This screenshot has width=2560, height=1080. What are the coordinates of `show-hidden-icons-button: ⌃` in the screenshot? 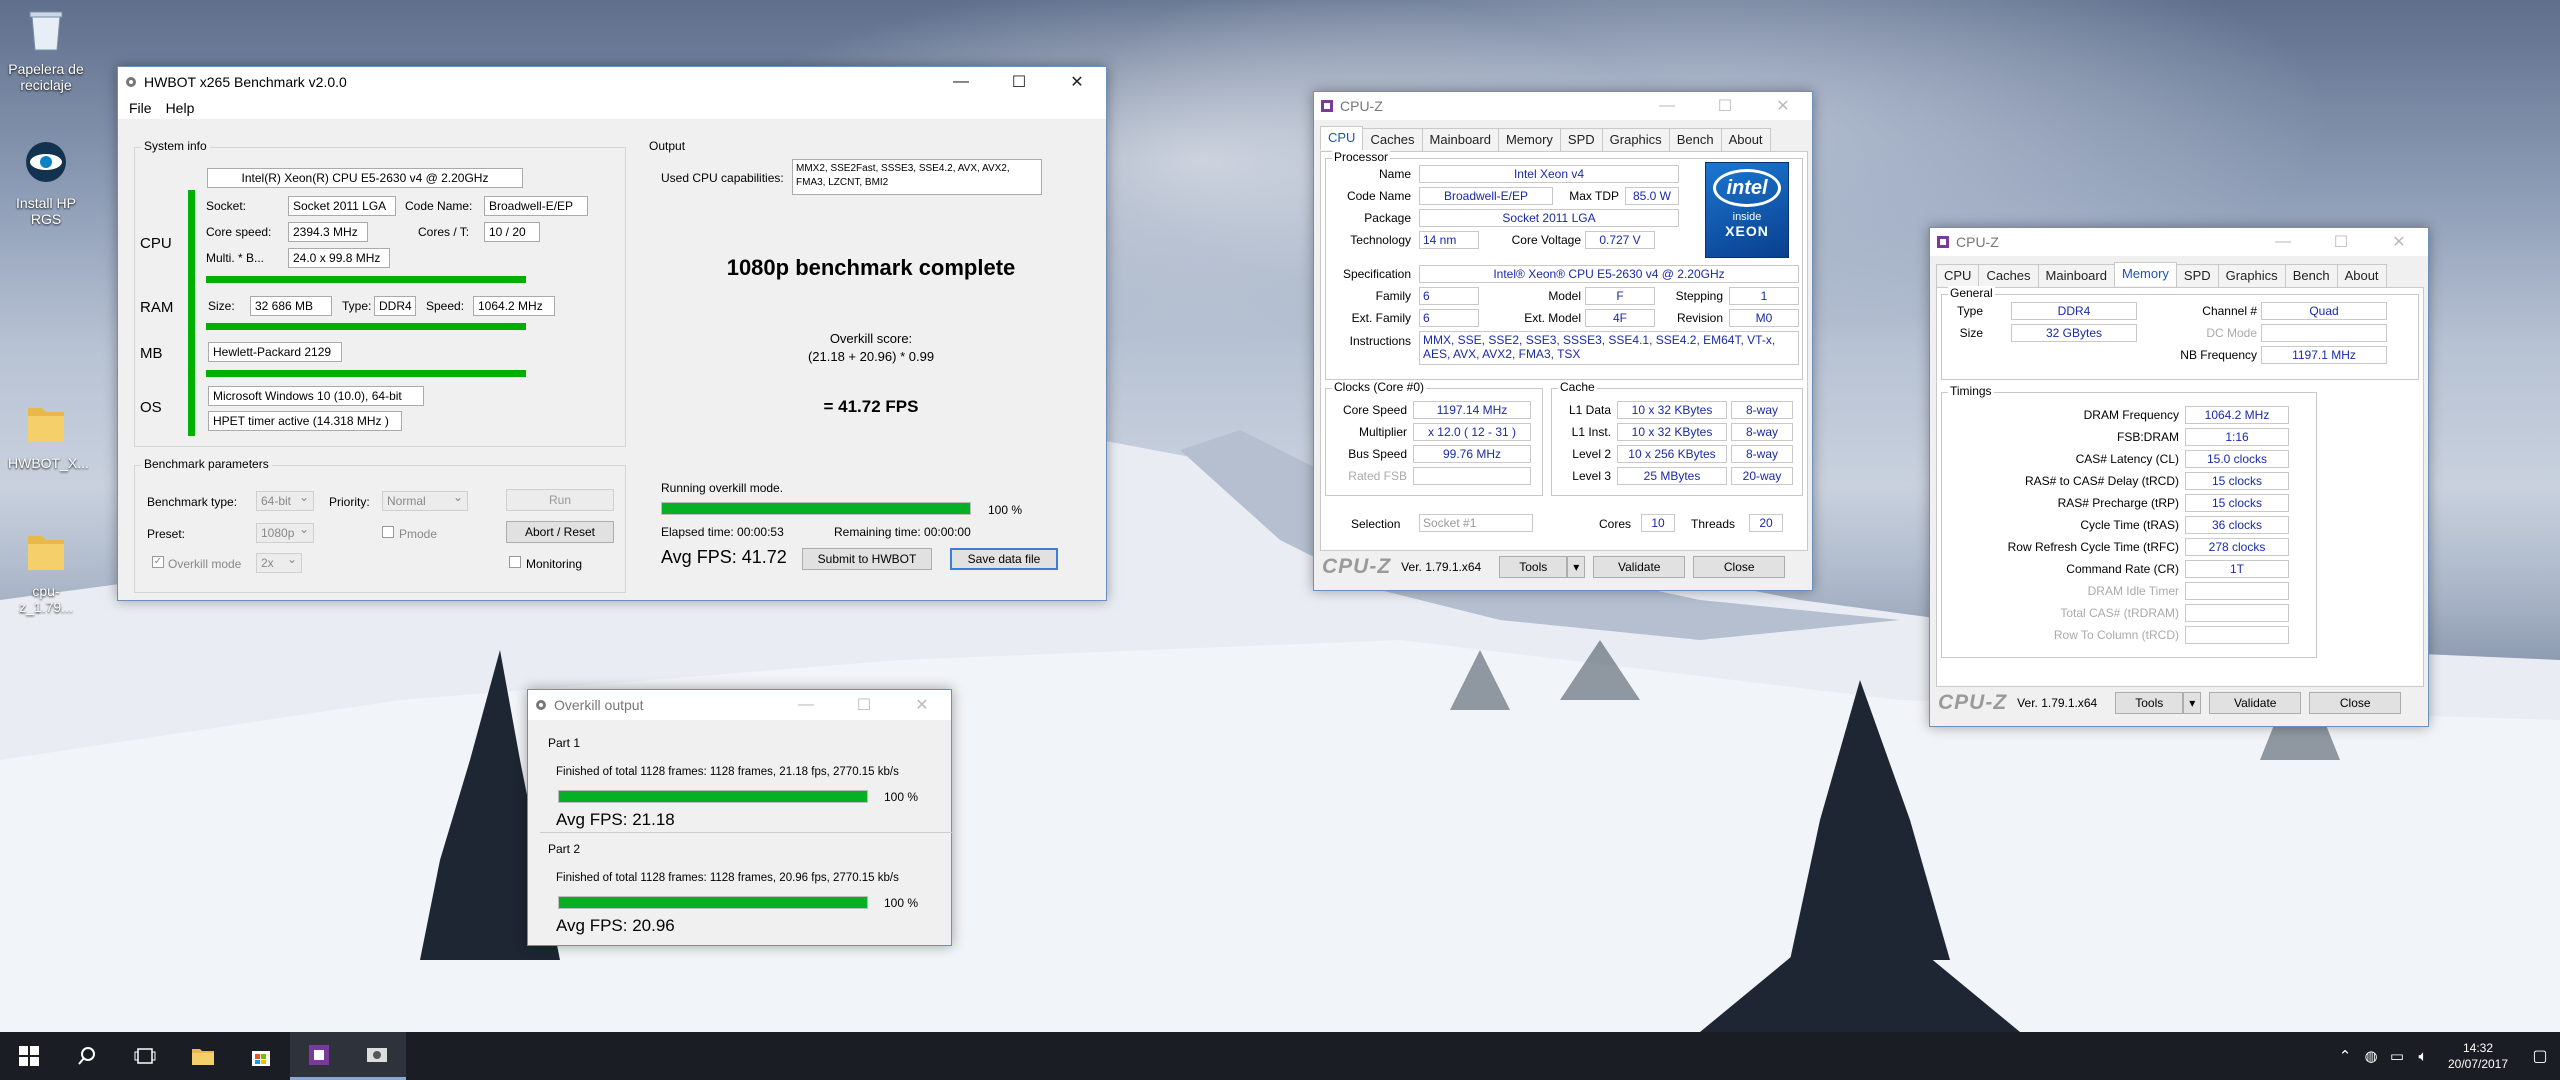 It's located at (2345, 1056).